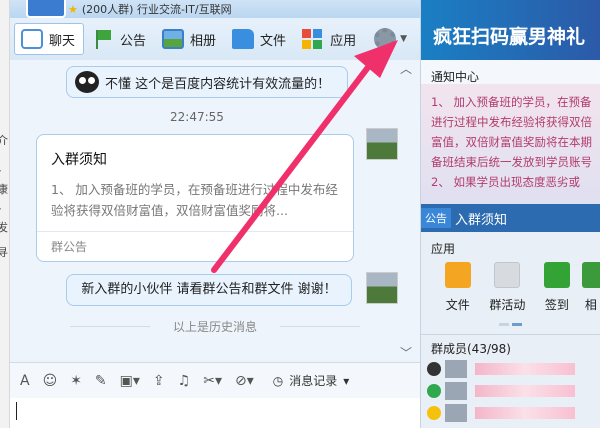  I want to click on page-dots, so click(510, 324).